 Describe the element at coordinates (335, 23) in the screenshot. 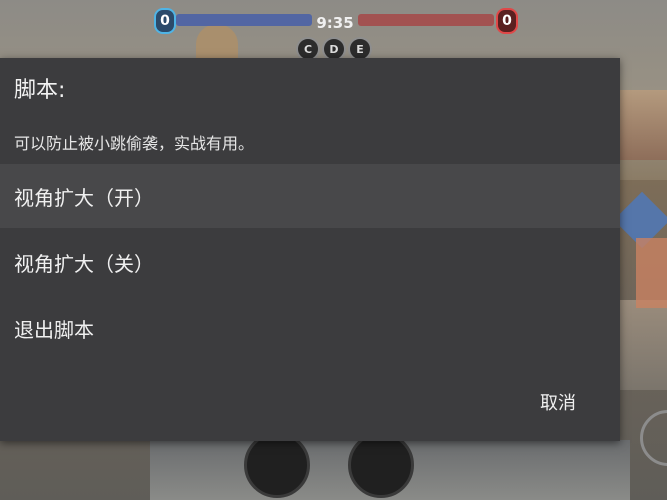

I see `match-timer: 9:35` at that location.